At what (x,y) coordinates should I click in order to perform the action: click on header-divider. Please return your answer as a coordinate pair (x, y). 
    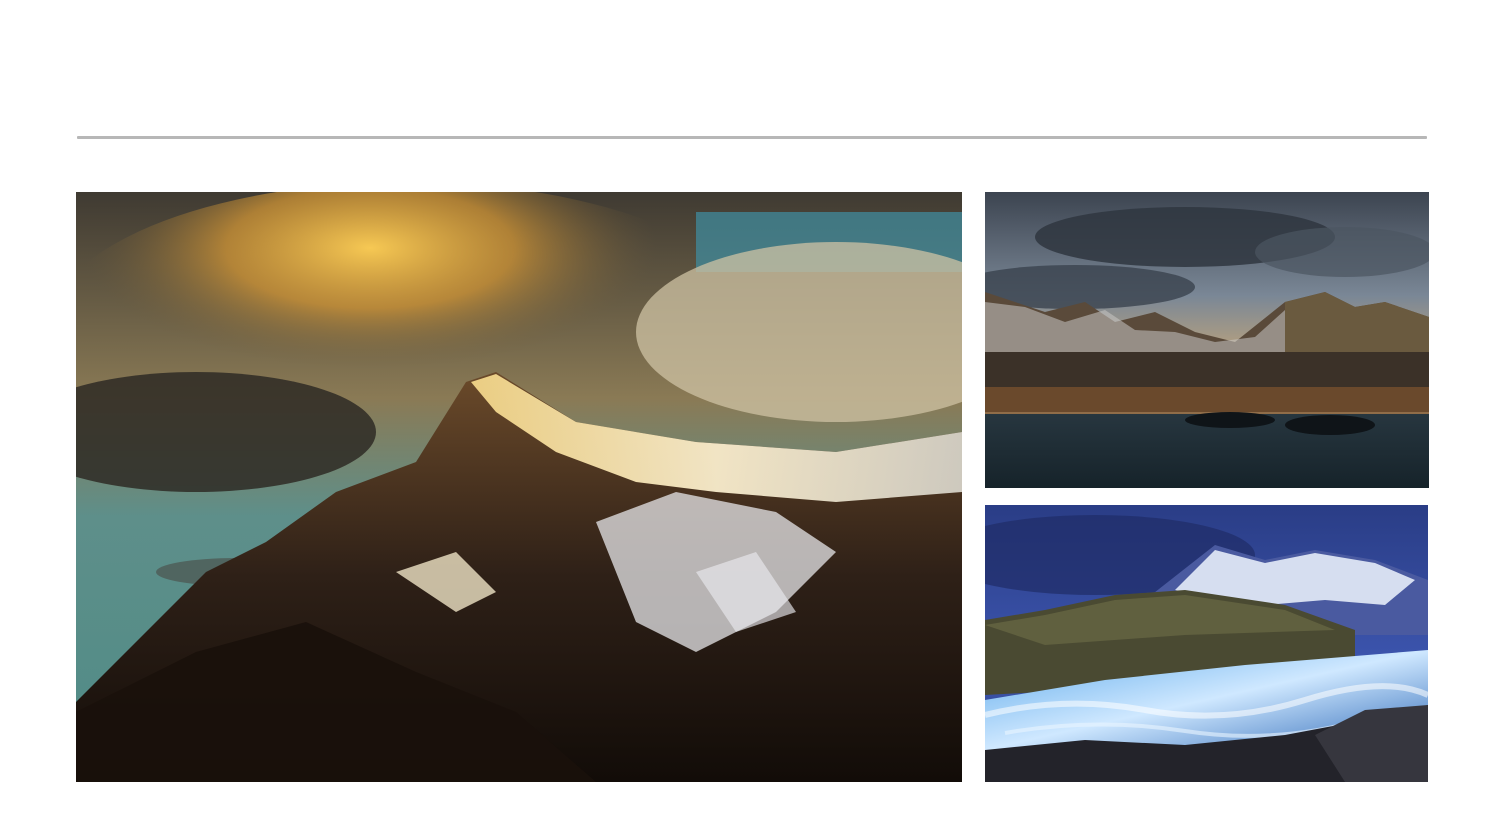
    Looking at the image, I should click on (752, 137).